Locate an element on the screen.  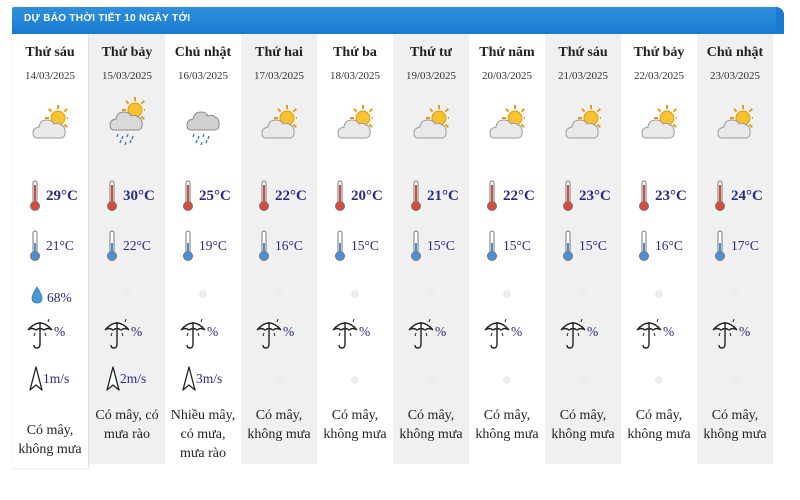
temp-max-row: 25°C is located at coordinates (203, 197).